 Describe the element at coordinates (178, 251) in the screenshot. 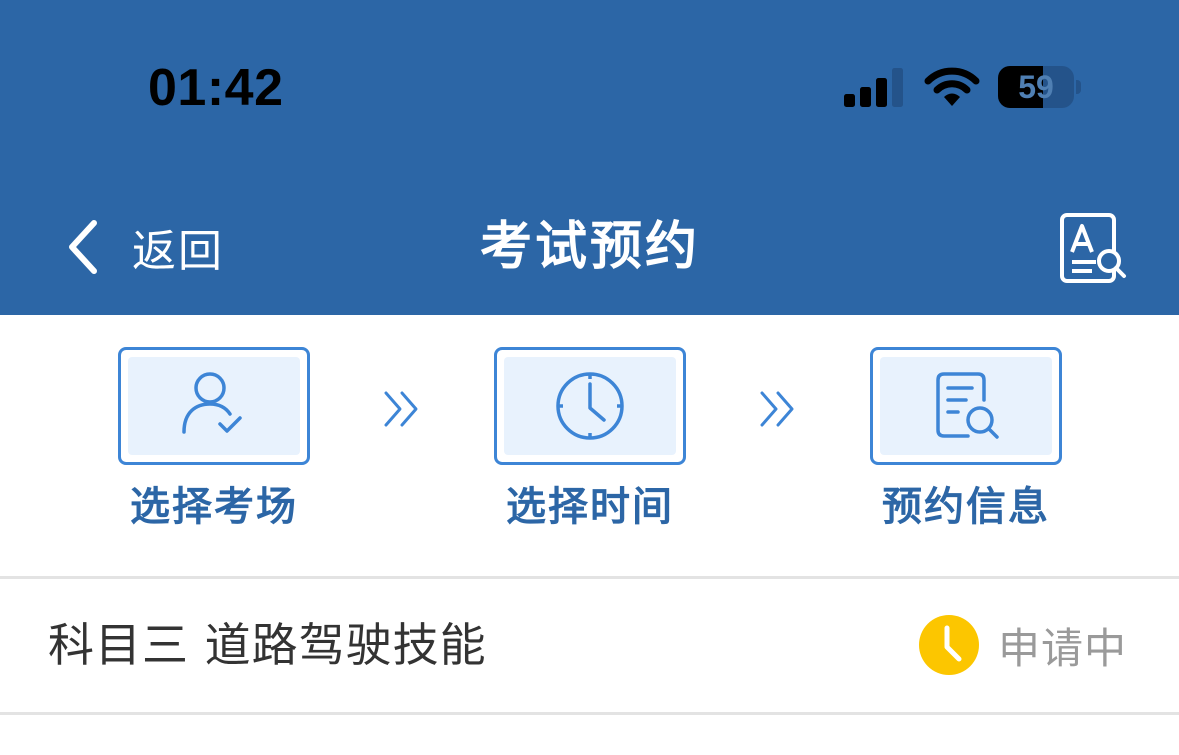

I see `back-label: 返回` at that location.